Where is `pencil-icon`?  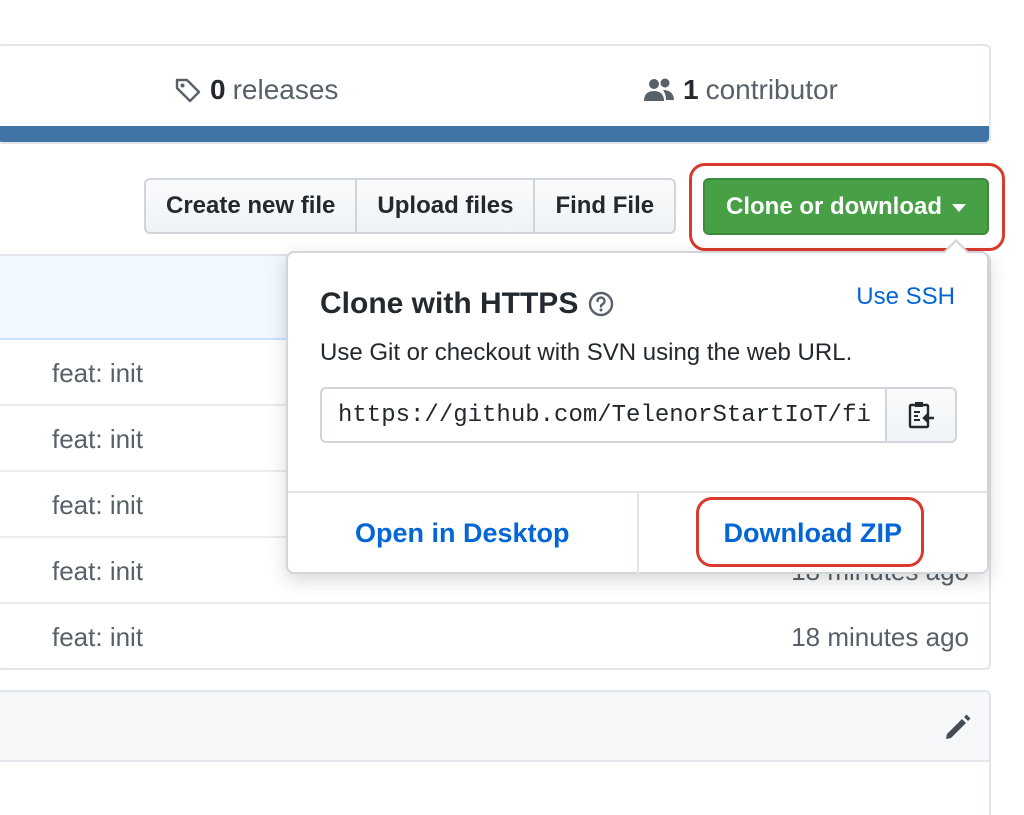
pencil-icon is located at coordinates (958, 727).